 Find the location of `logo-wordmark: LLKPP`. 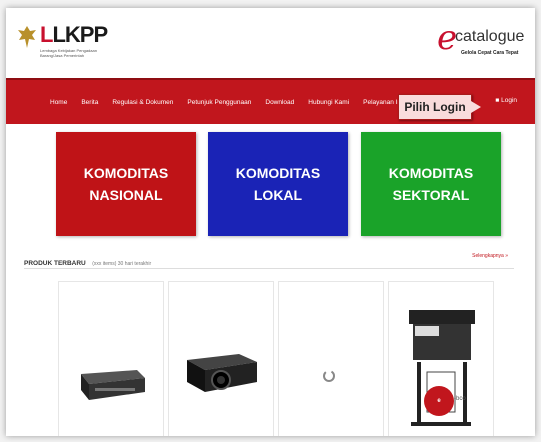

logo-wordmark: LLKPP is located at coordinates (74, 34).